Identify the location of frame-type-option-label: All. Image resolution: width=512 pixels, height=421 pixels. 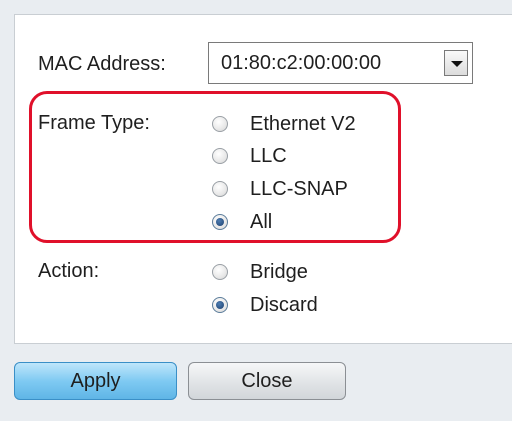
(261, 222).